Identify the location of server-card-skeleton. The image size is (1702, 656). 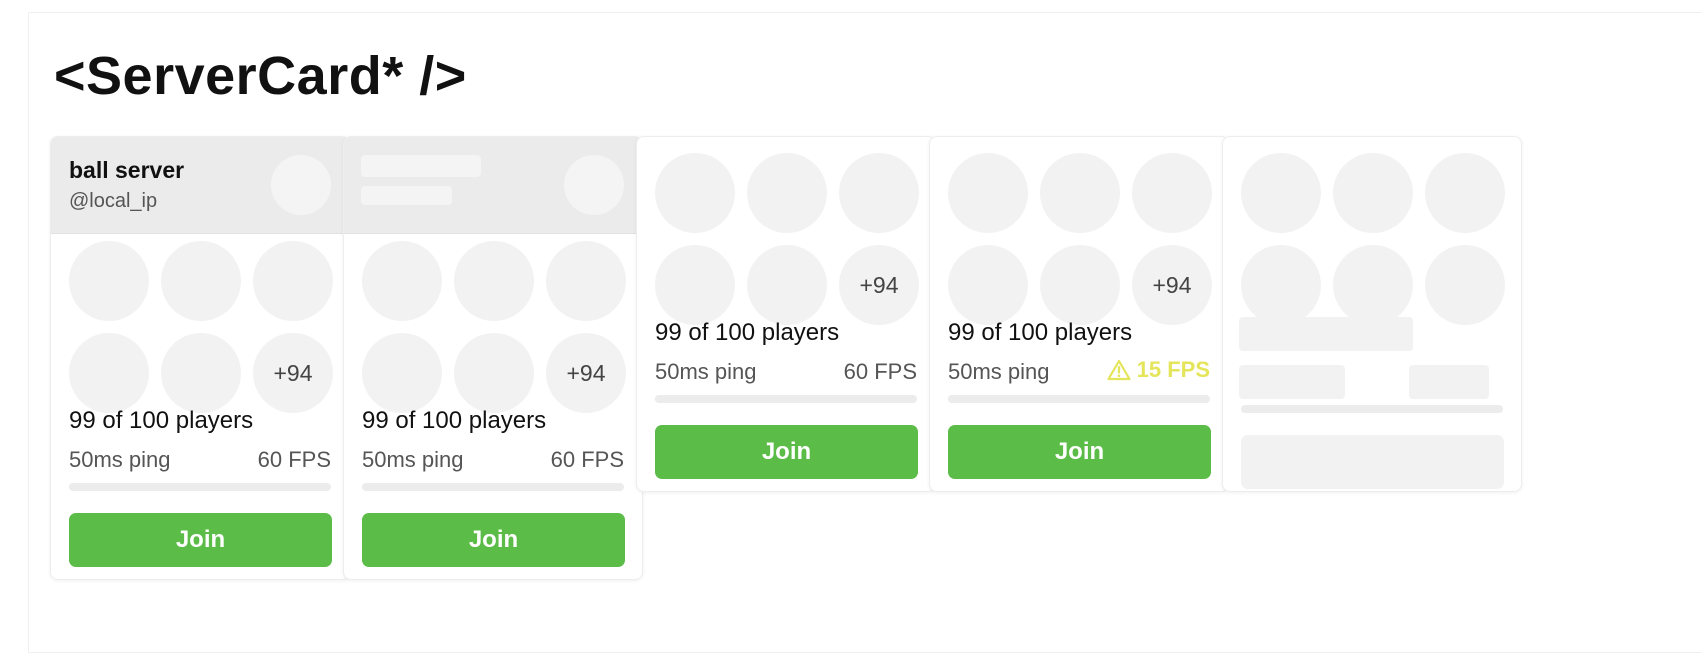
(1372, 314).